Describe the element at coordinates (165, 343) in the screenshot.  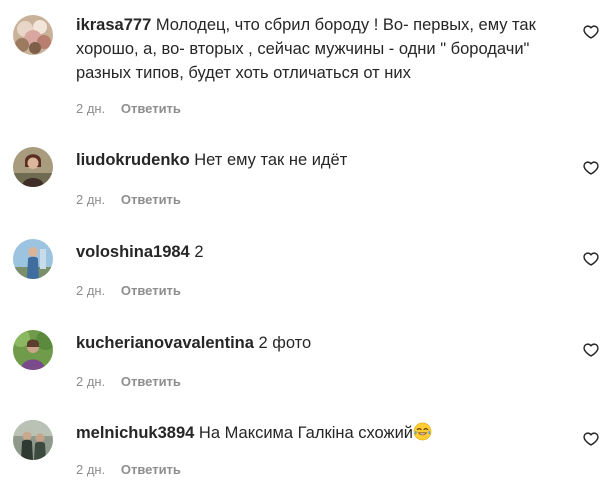
I see `comment-username: kucherianovavalentina` at that location.